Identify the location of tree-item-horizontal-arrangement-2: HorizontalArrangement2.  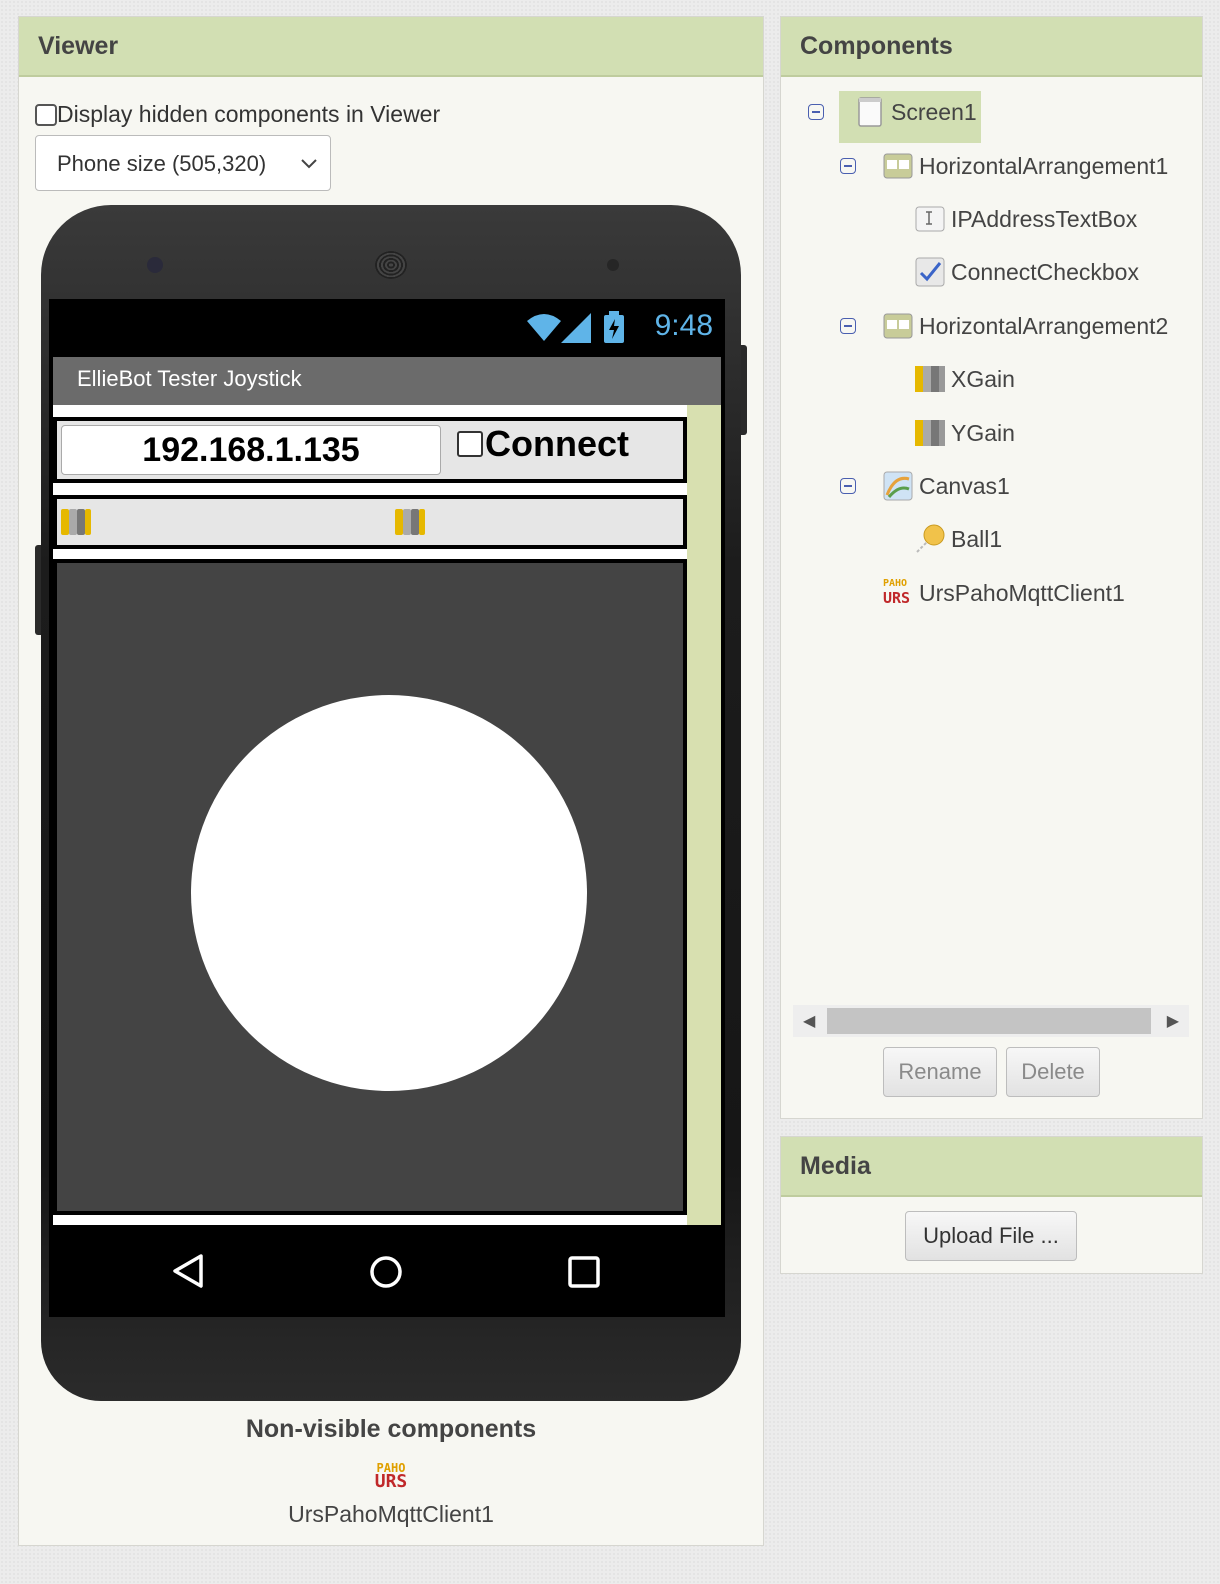
(1025, 326).